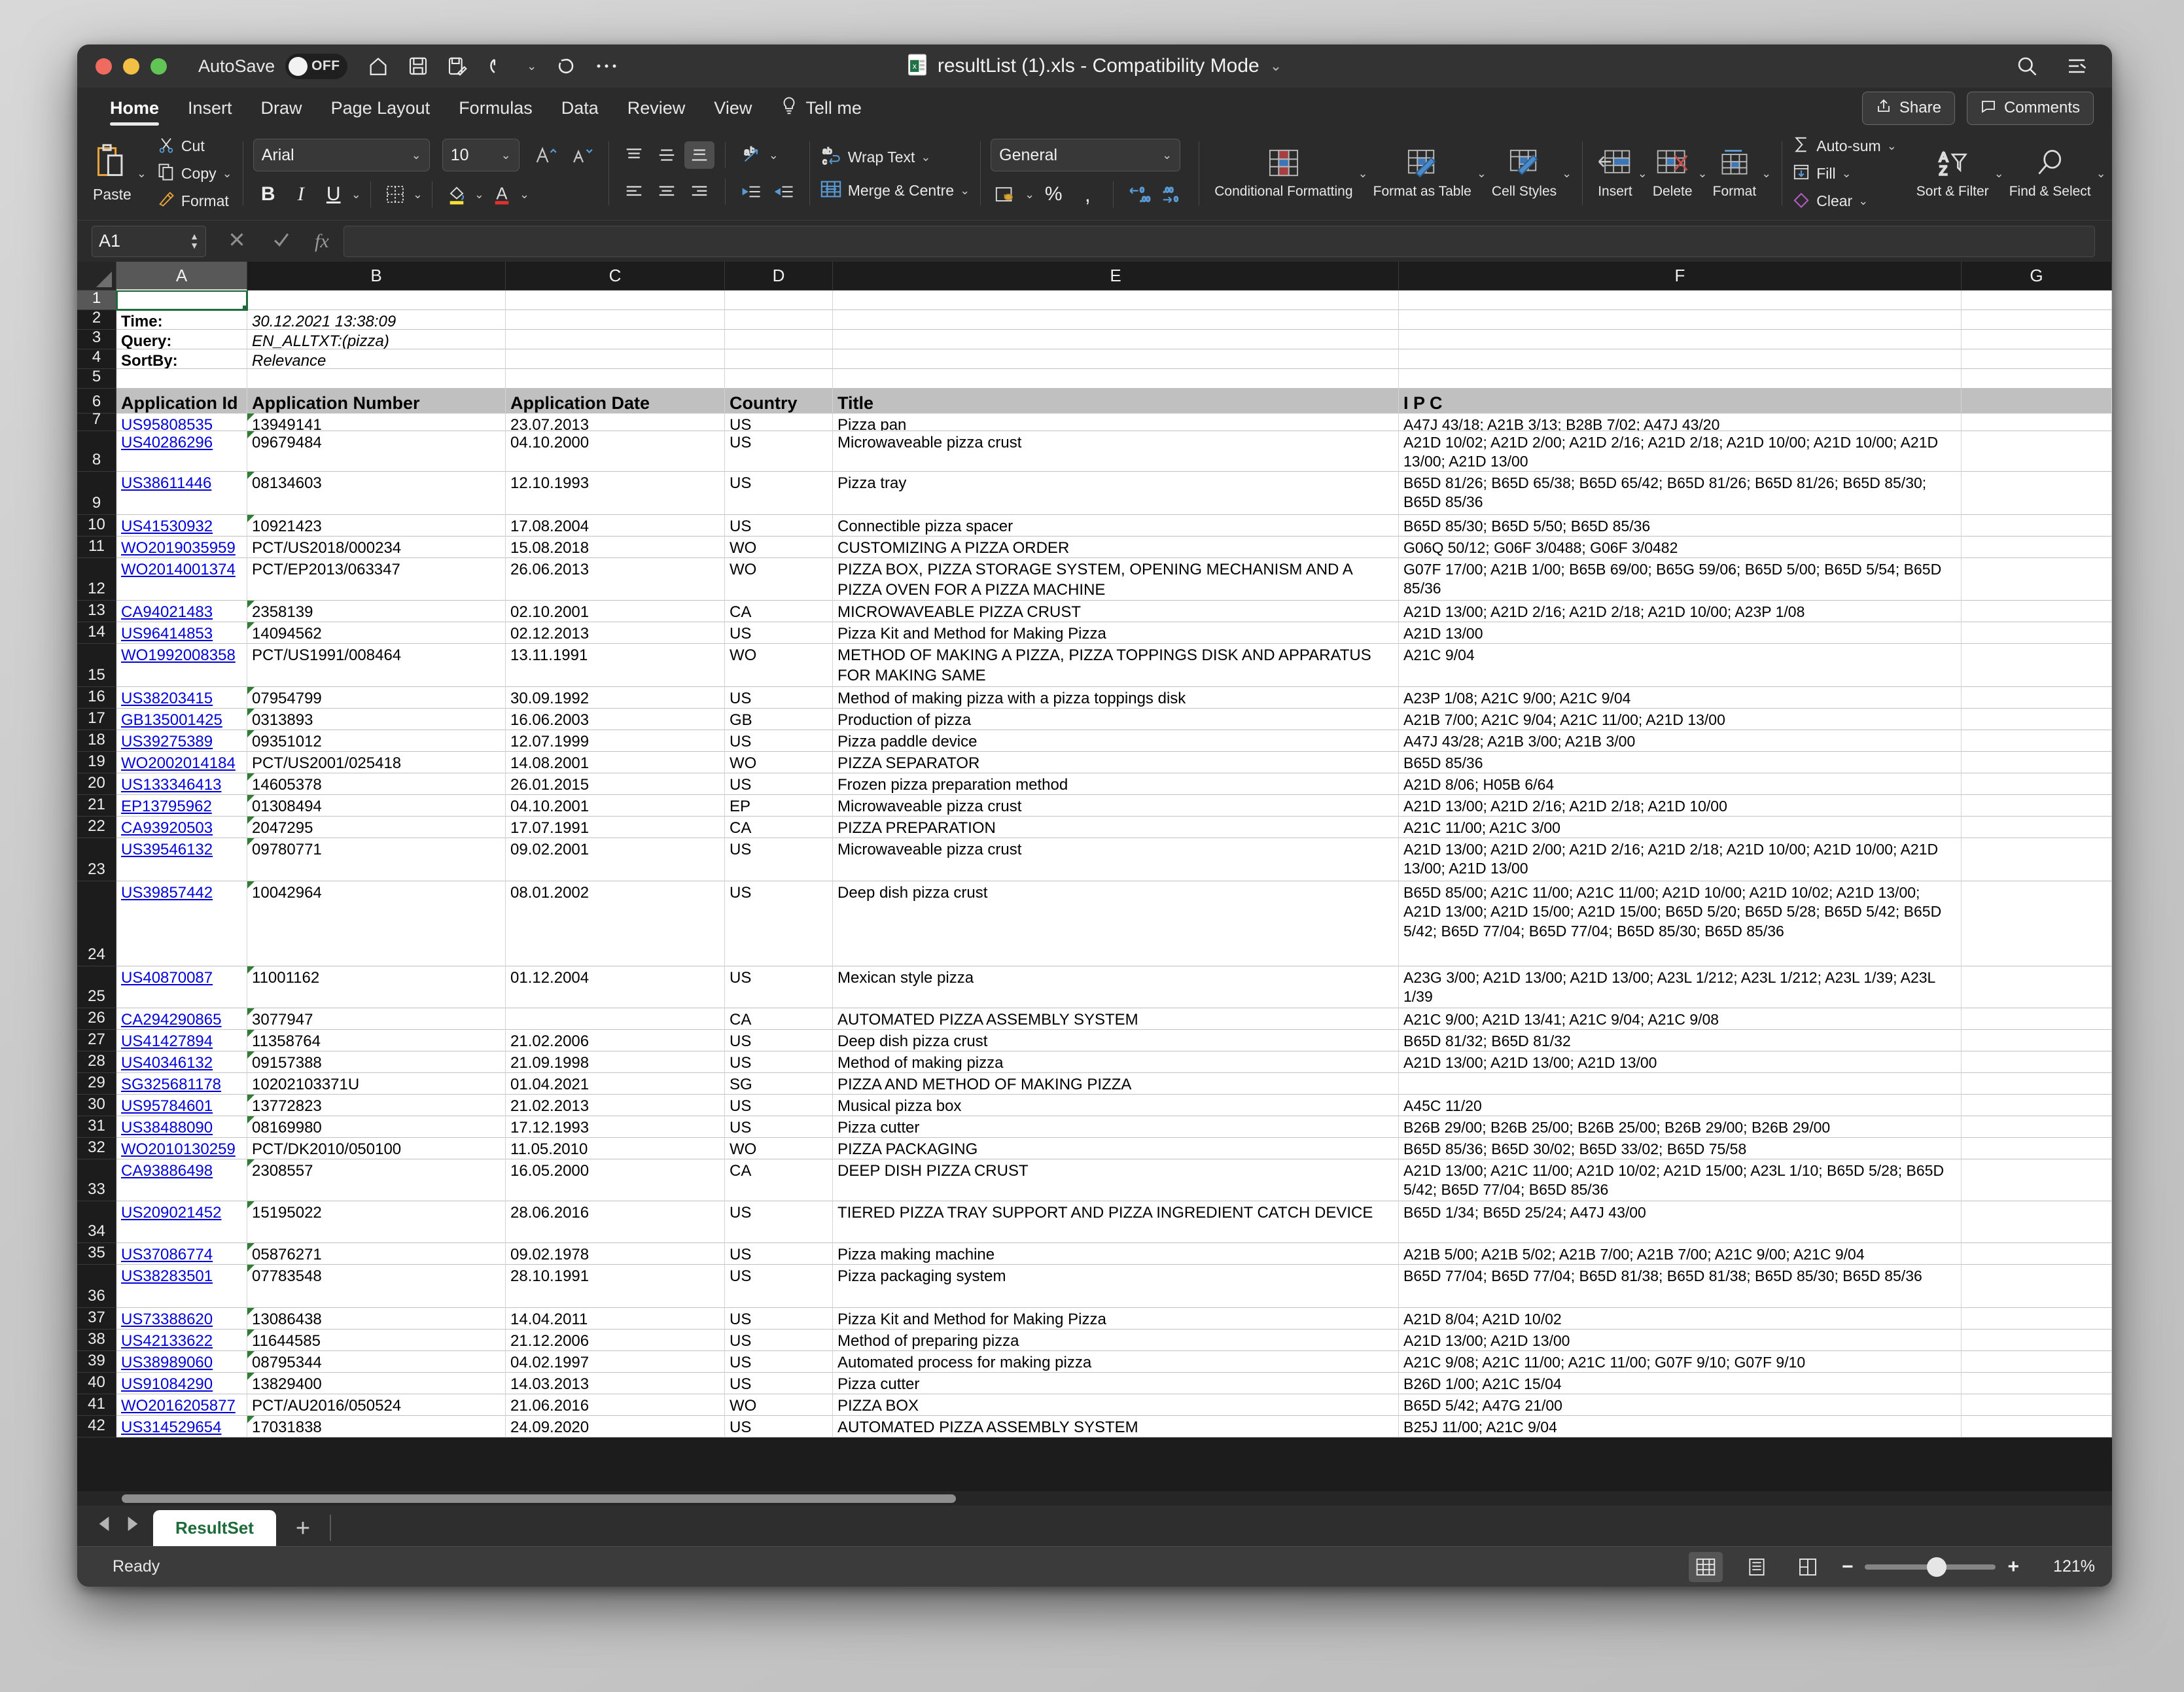 The height and width of the screenshot is (1692, 2184). Describe the element at coordinates (376, 1222) in the screenshot. I see `grid-cell: 15195022` at that location.